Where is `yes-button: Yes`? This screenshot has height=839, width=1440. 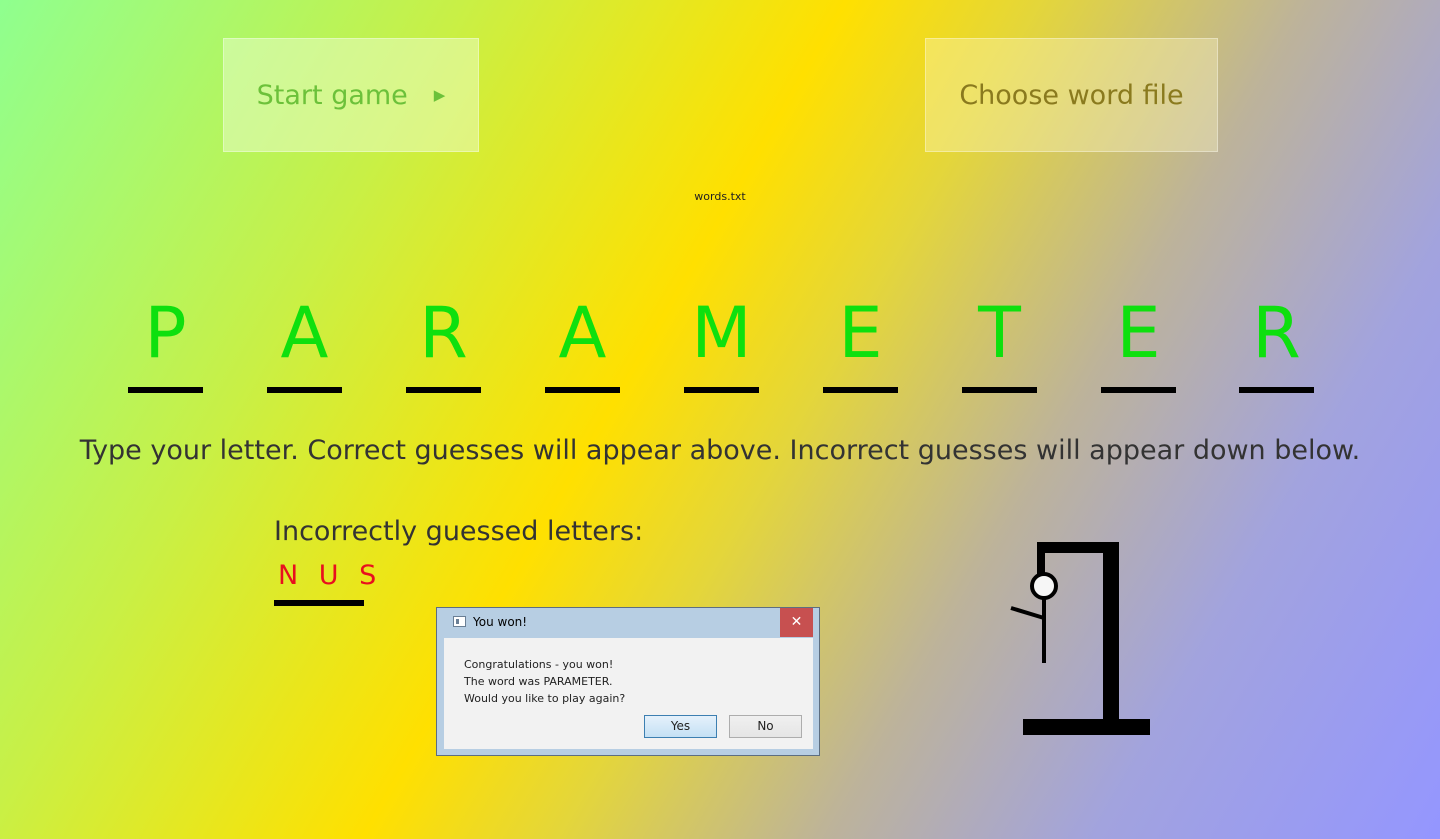 yes-button: Yes is located at coordinates (680, 726).